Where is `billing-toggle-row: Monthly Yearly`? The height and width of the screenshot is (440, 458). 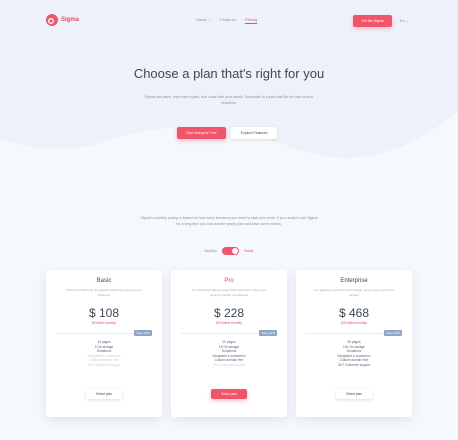
billing-toggle-row: Monthly Yearly is located at coordinates (229, 251).